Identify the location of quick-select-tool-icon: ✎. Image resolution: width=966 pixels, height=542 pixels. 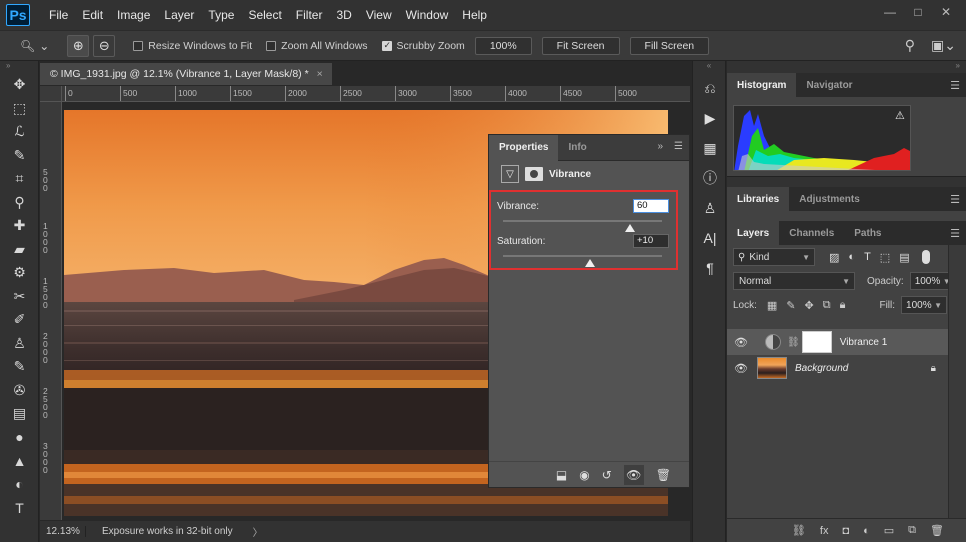
(19, 156).